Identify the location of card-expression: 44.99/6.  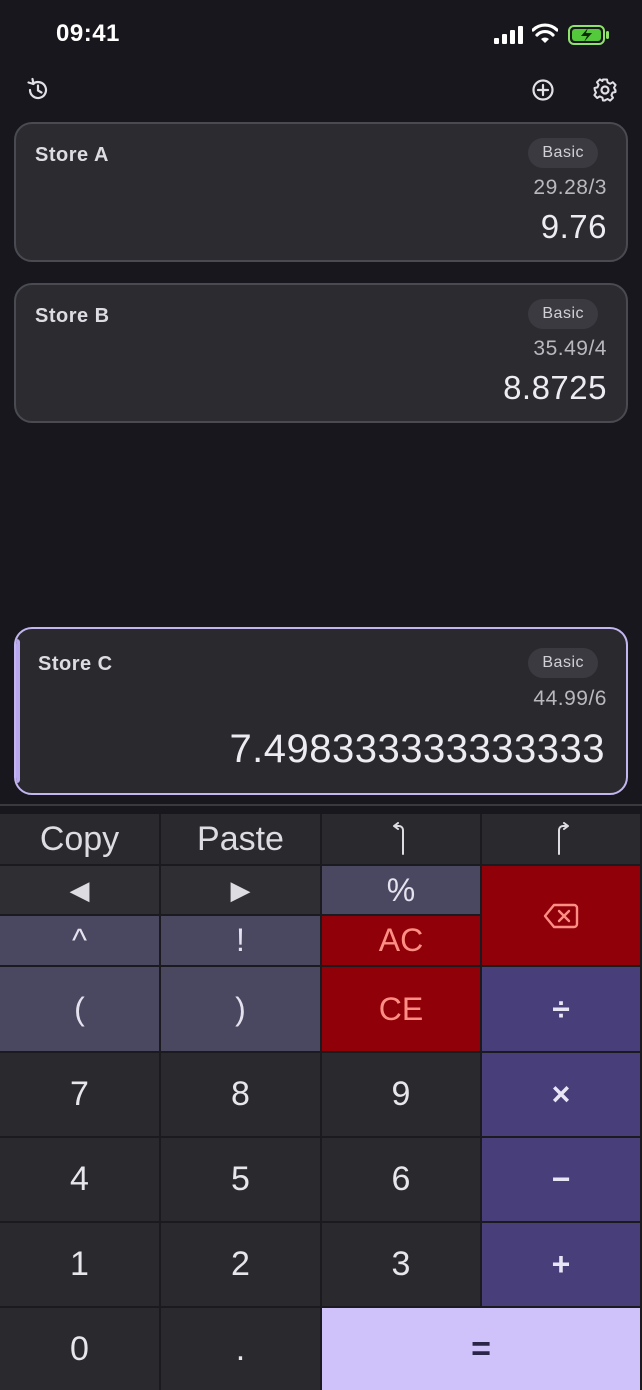
(570, 698).